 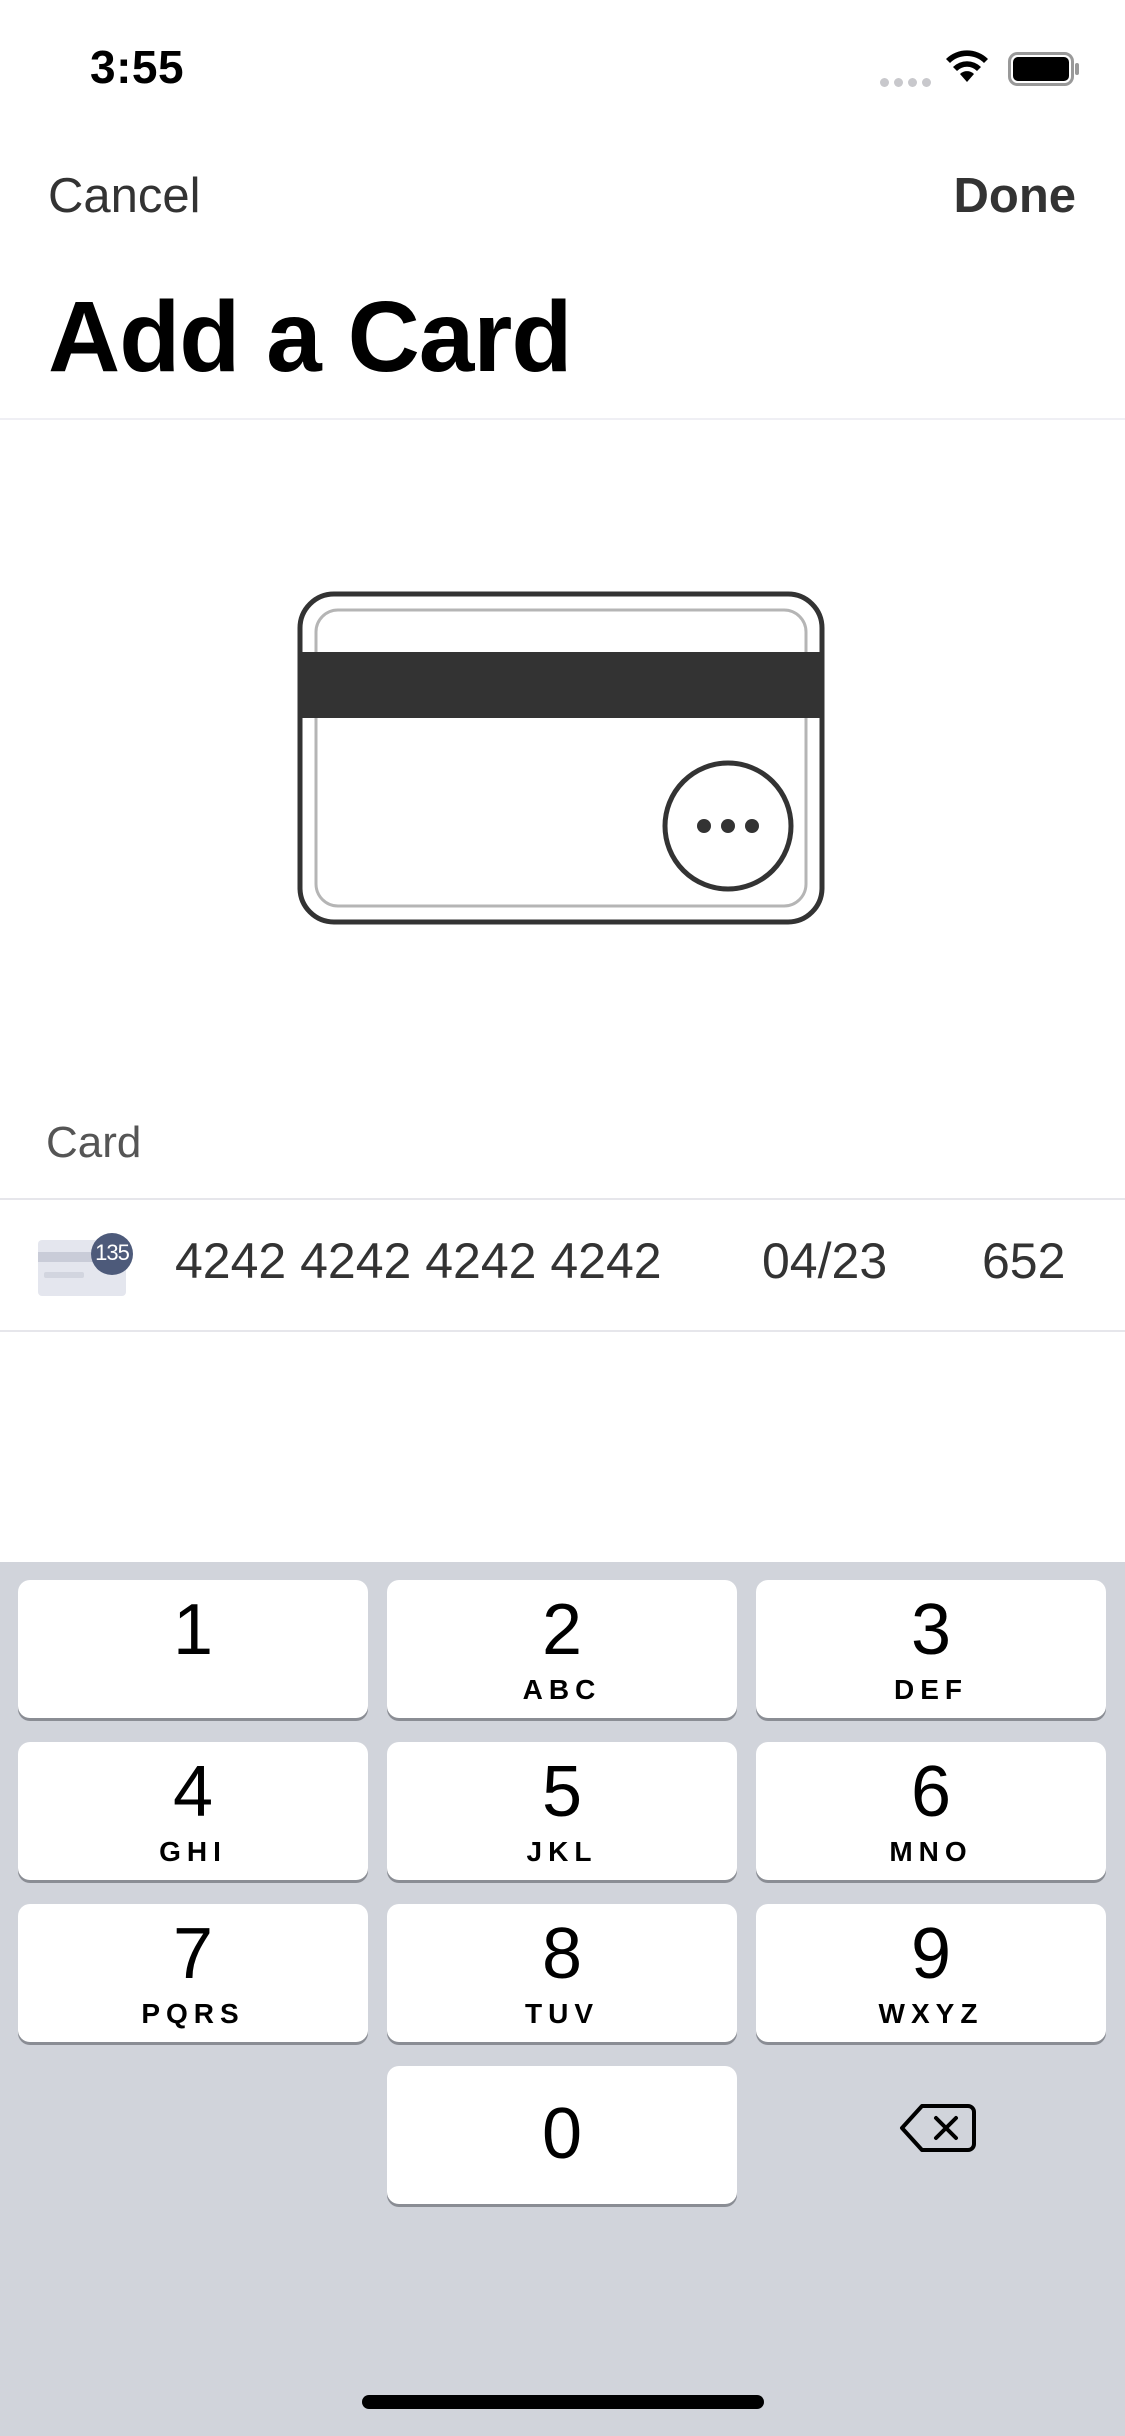 What do you see at coordinates (562, 1954) in the screenshot?
I see `key-digit: 8` at bounding box center [562, 1954].